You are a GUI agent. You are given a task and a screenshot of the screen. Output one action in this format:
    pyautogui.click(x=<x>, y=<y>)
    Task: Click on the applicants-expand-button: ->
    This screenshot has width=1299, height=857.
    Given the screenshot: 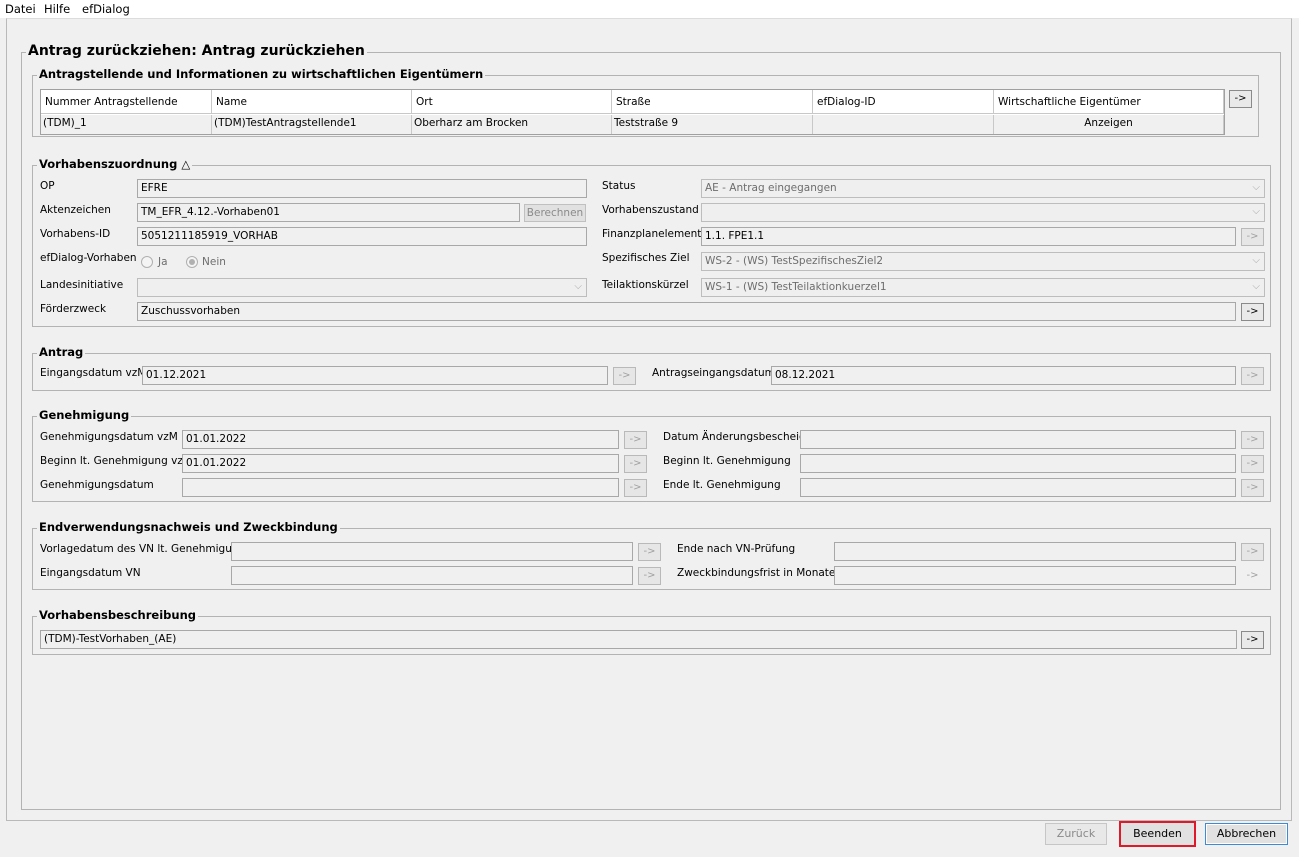 What is the action you would take?
    pyautogui.click(x=1240, y=99)
    